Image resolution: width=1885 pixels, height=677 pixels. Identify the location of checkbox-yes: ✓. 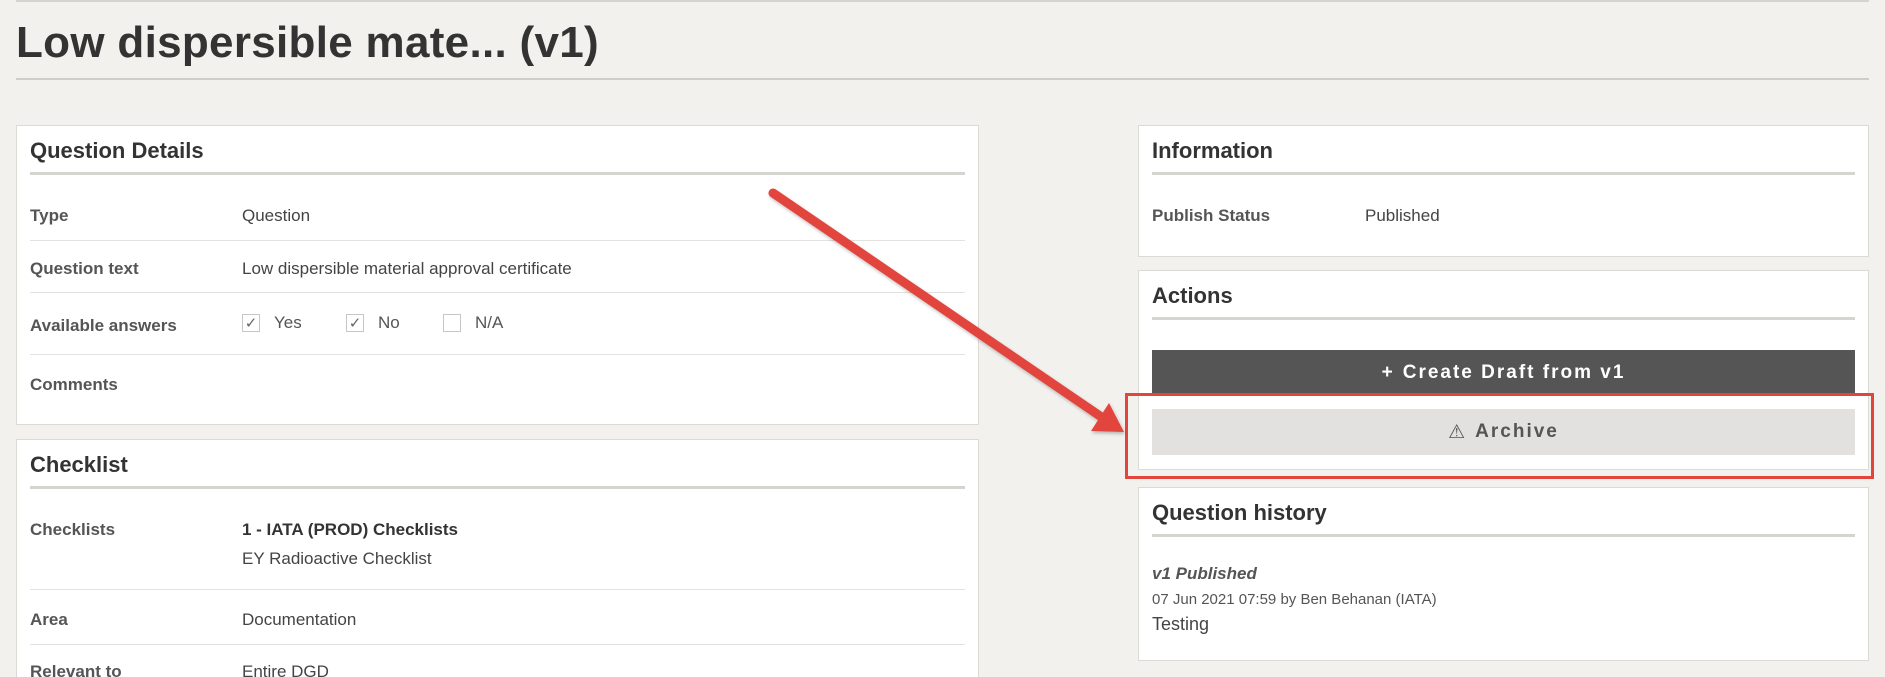
(251, 323).